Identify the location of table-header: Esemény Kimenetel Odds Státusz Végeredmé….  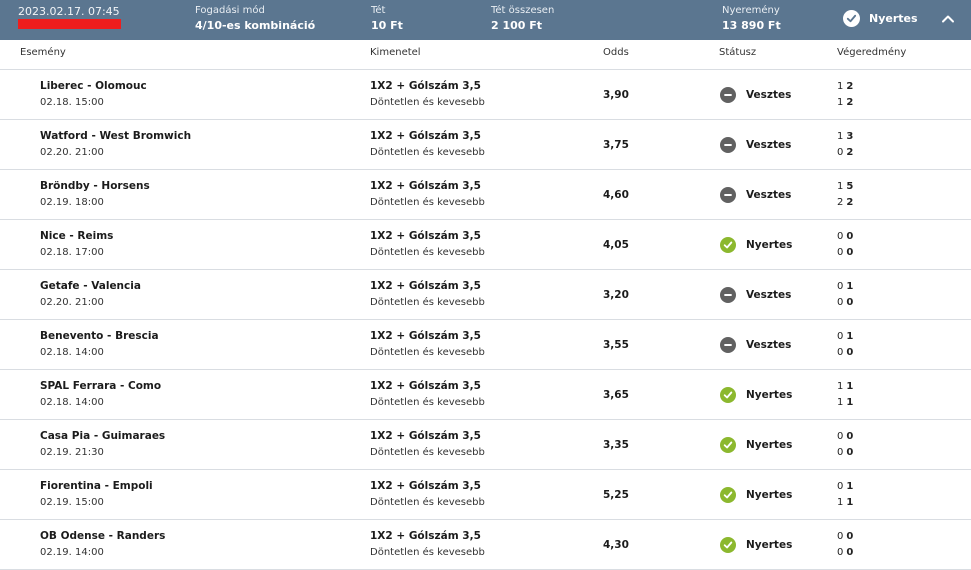
(485, 55).